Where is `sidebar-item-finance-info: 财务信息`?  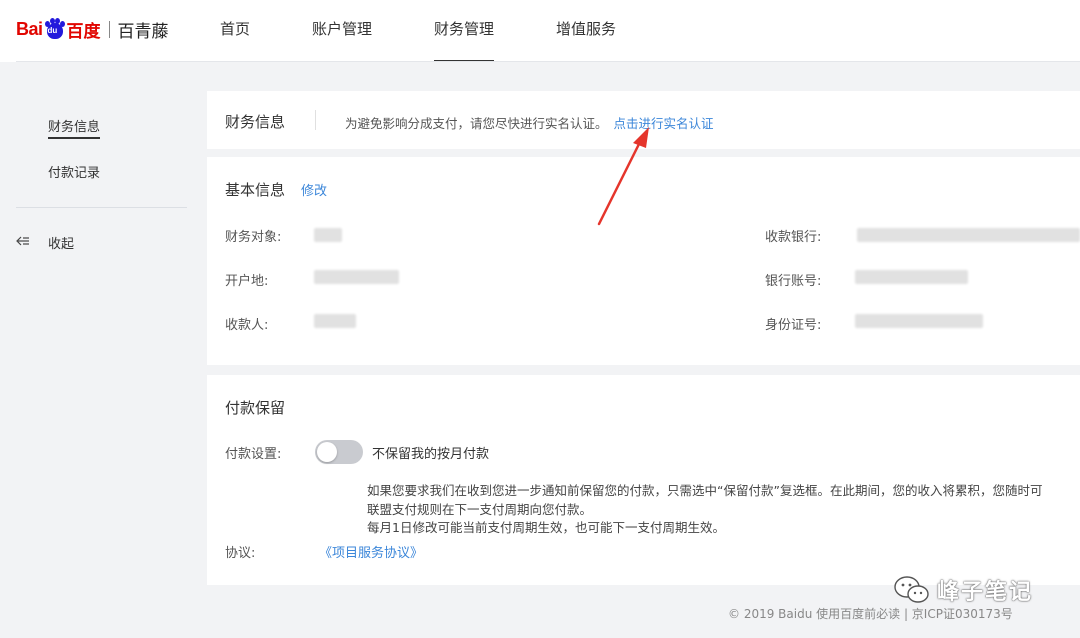
sidebar-item-finance-info: 财务信息 is located at coordinates (74, 127).